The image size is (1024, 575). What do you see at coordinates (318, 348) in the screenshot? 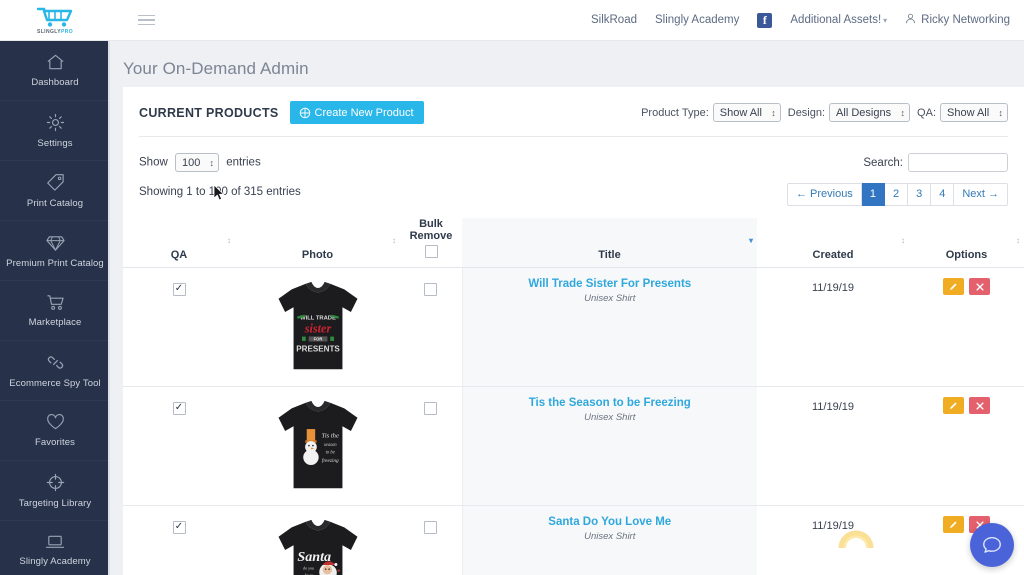
I see `svg-text: PRESENTS` at bounding box center [318, 348].